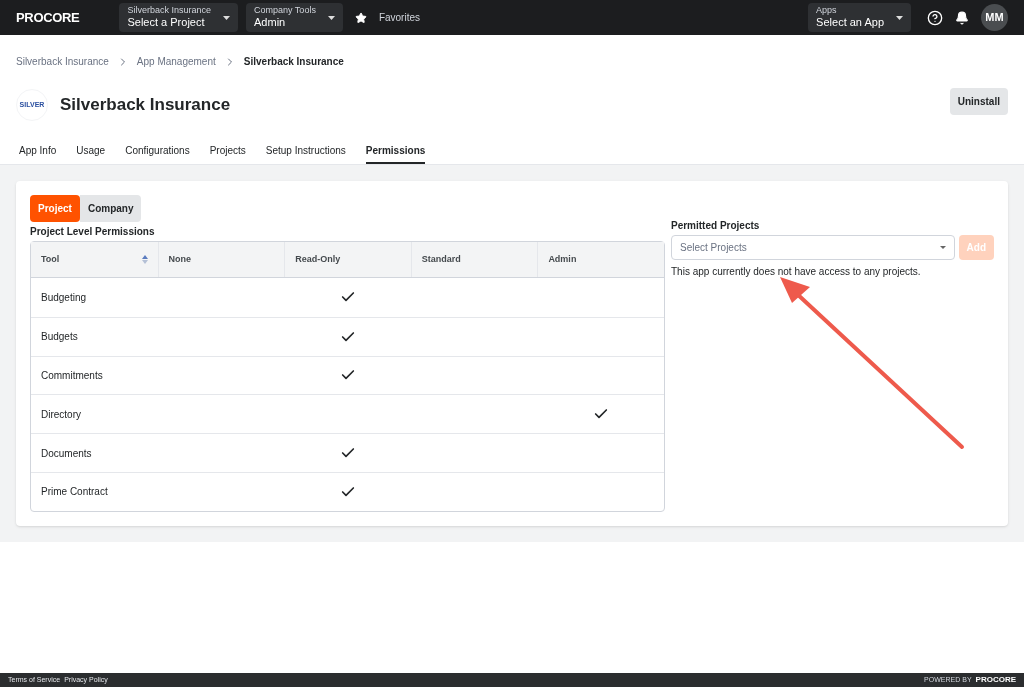 This screenshot has height=687, width=1024. I want to click on app-title: Silverback Insurance, so click(145, 105).